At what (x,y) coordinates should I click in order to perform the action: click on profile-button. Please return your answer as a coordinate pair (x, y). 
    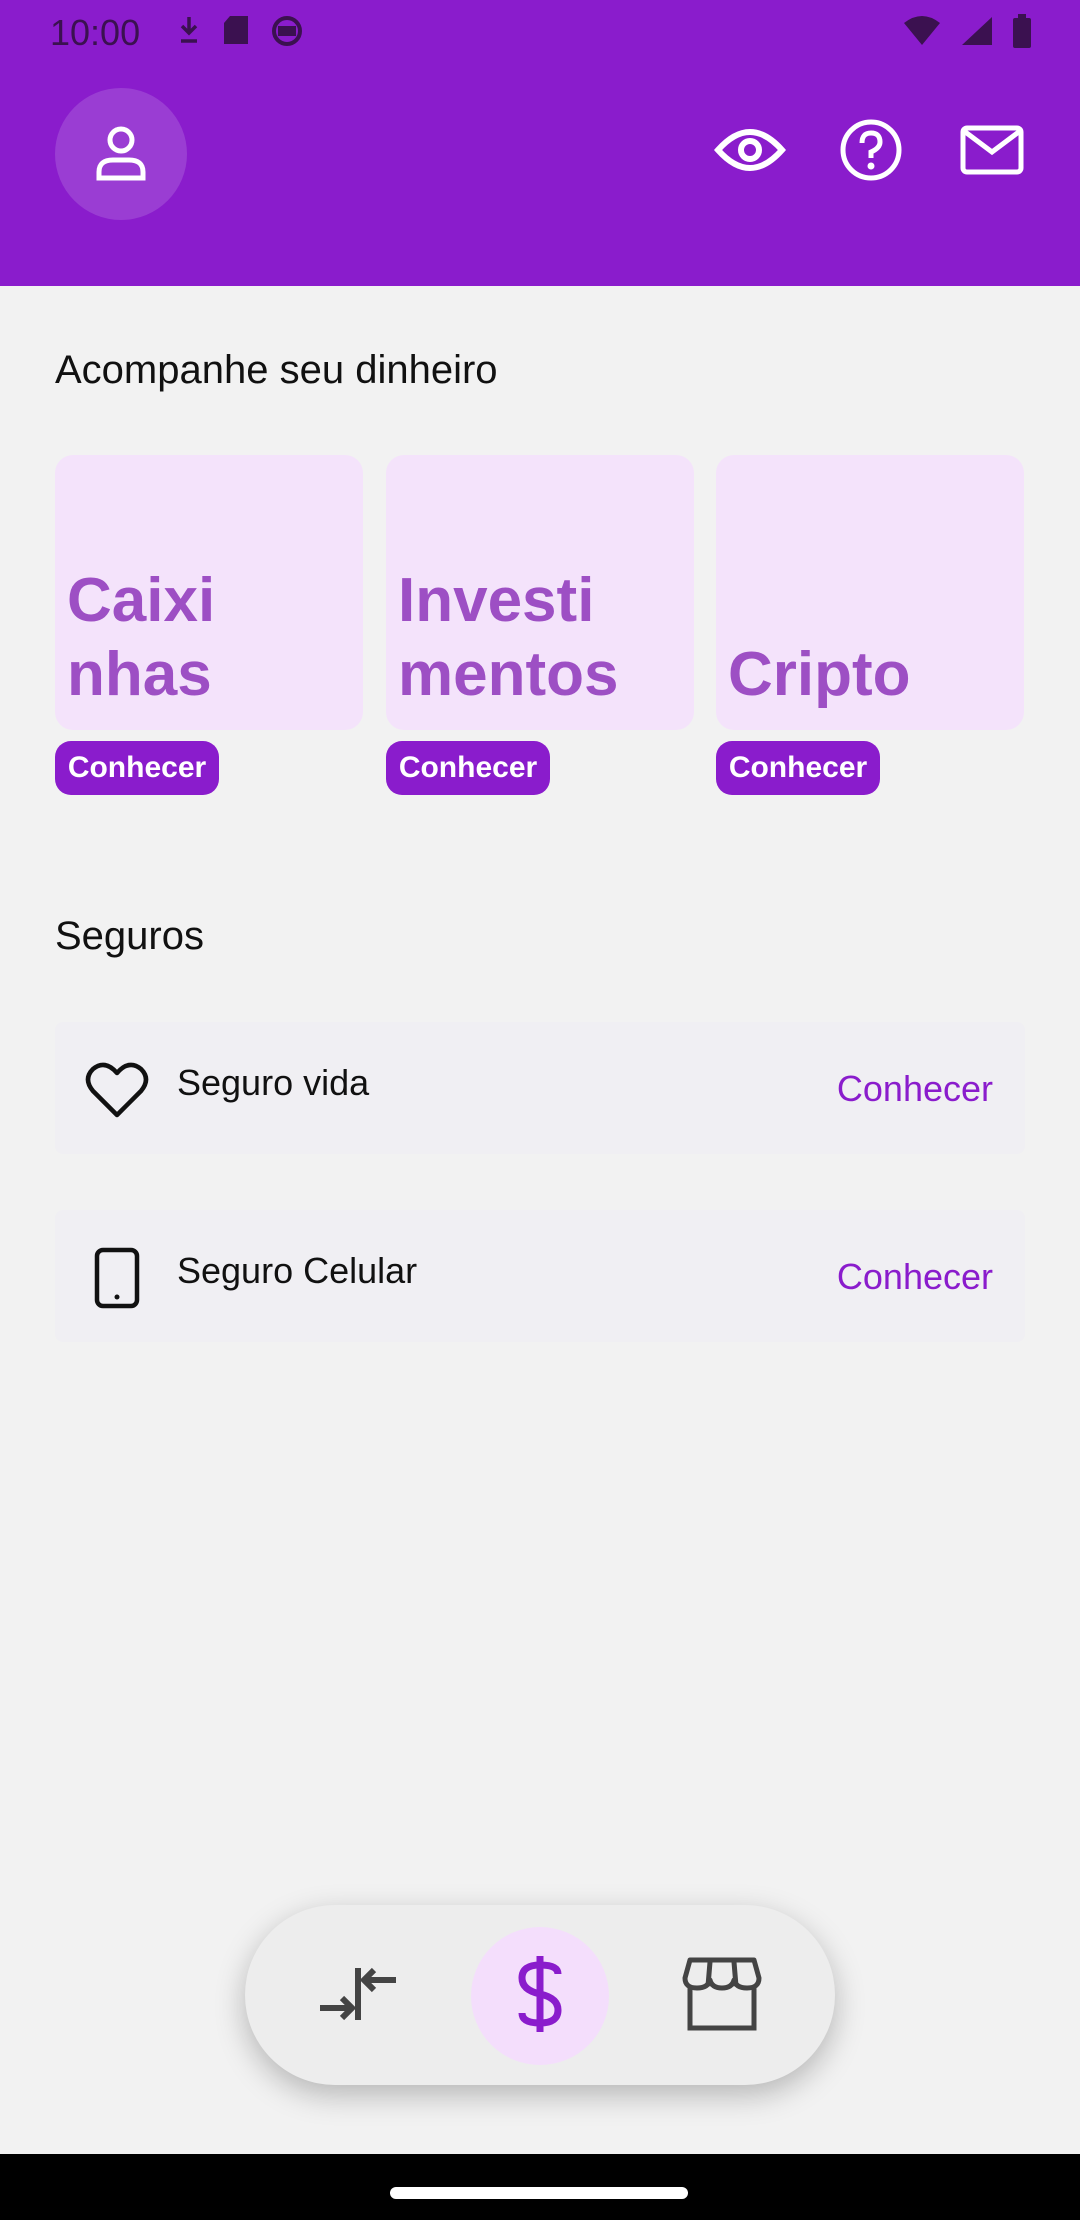
    Looking at the image, I should click on (121, 154).